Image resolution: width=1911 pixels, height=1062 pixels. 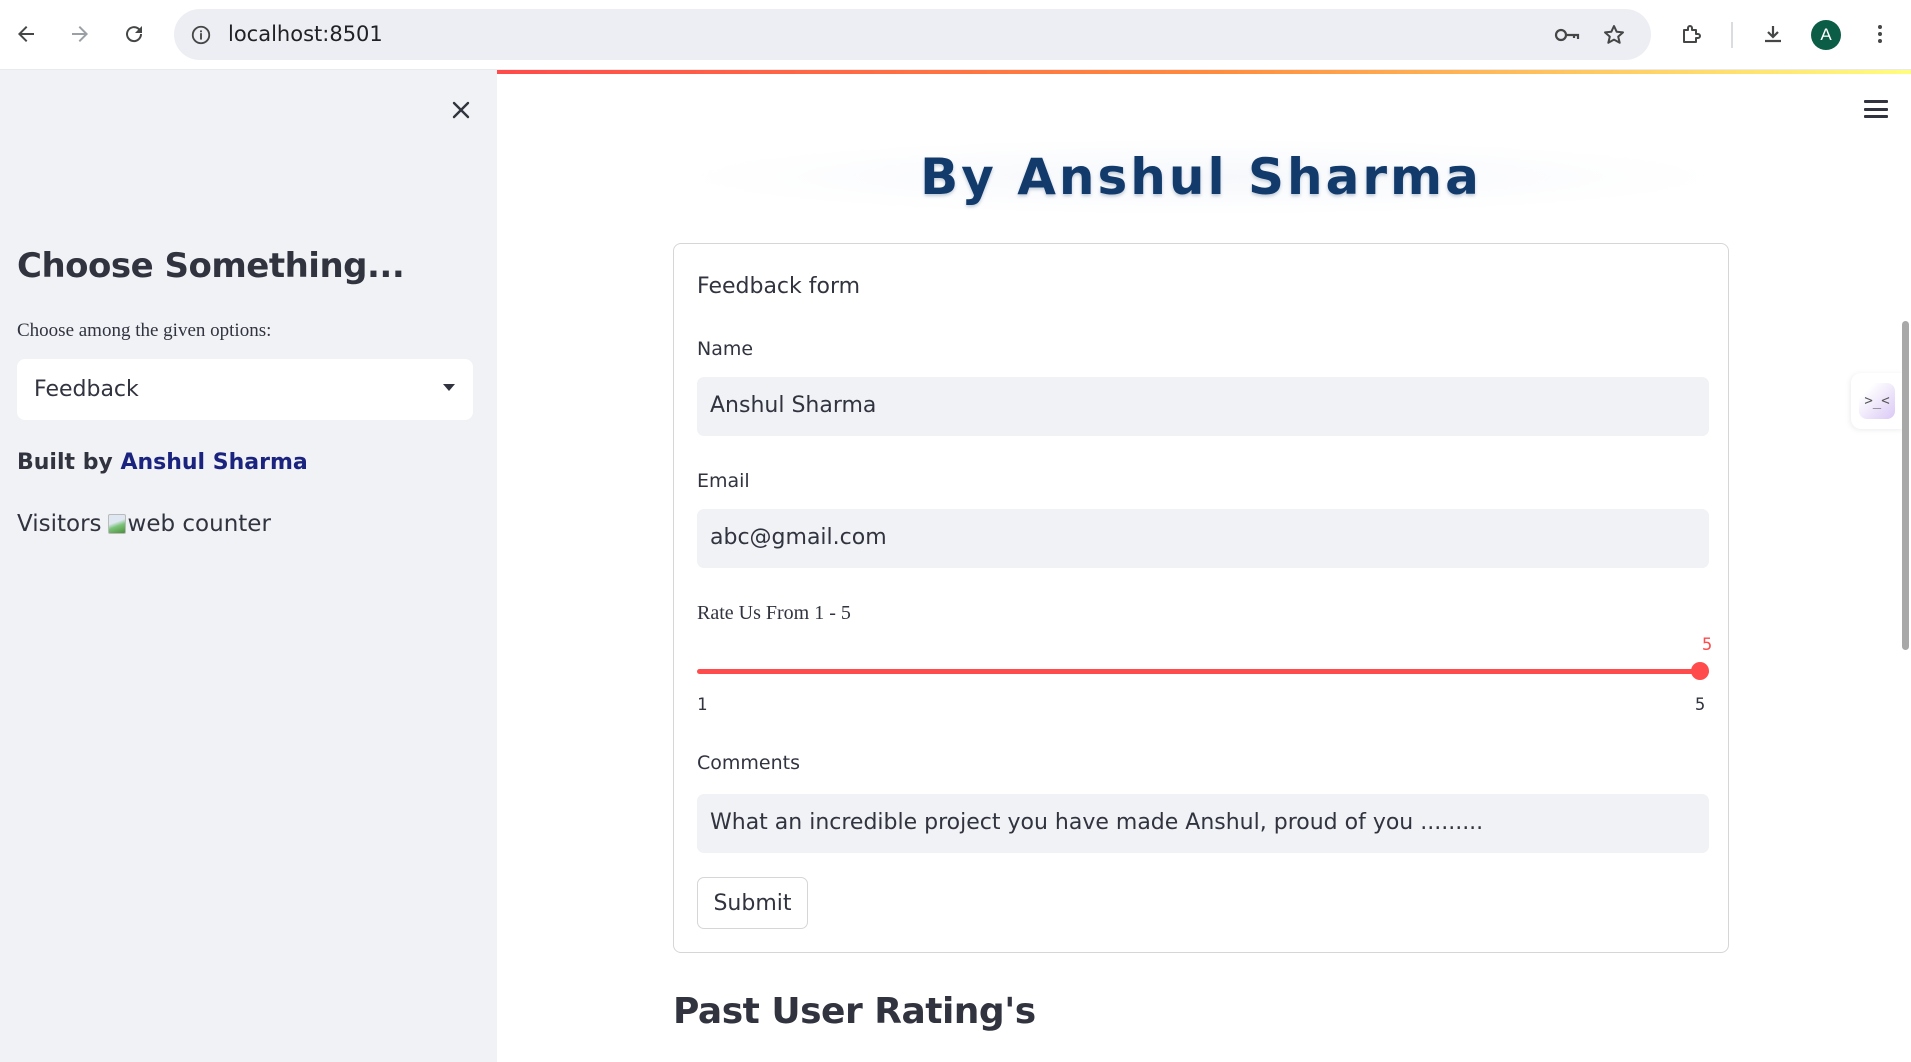 I want to click on name-label: Name, so click(x=725, y=349).